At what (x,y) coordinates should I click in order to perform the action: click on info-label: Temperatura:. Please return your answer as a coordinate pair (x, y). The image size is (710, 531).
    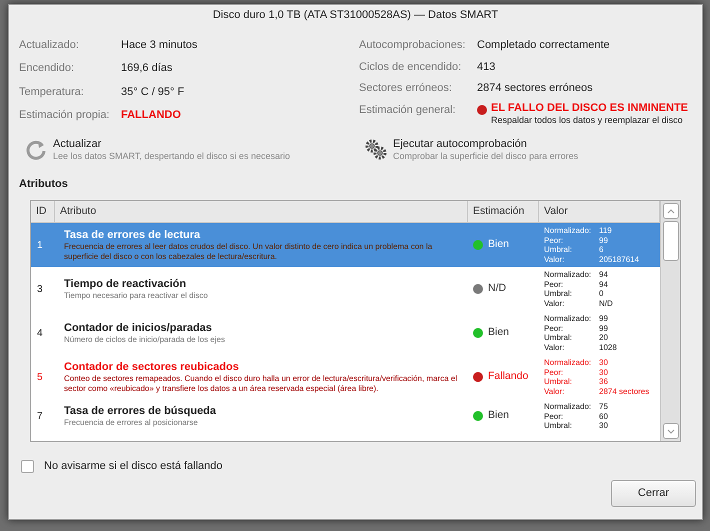
    Looking at the image, I should click on (52, 92).